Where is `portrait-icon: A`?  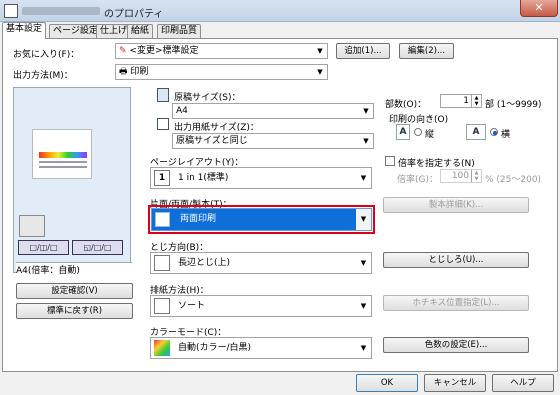 portrait-icon: A is located at coordinates (403, 132).